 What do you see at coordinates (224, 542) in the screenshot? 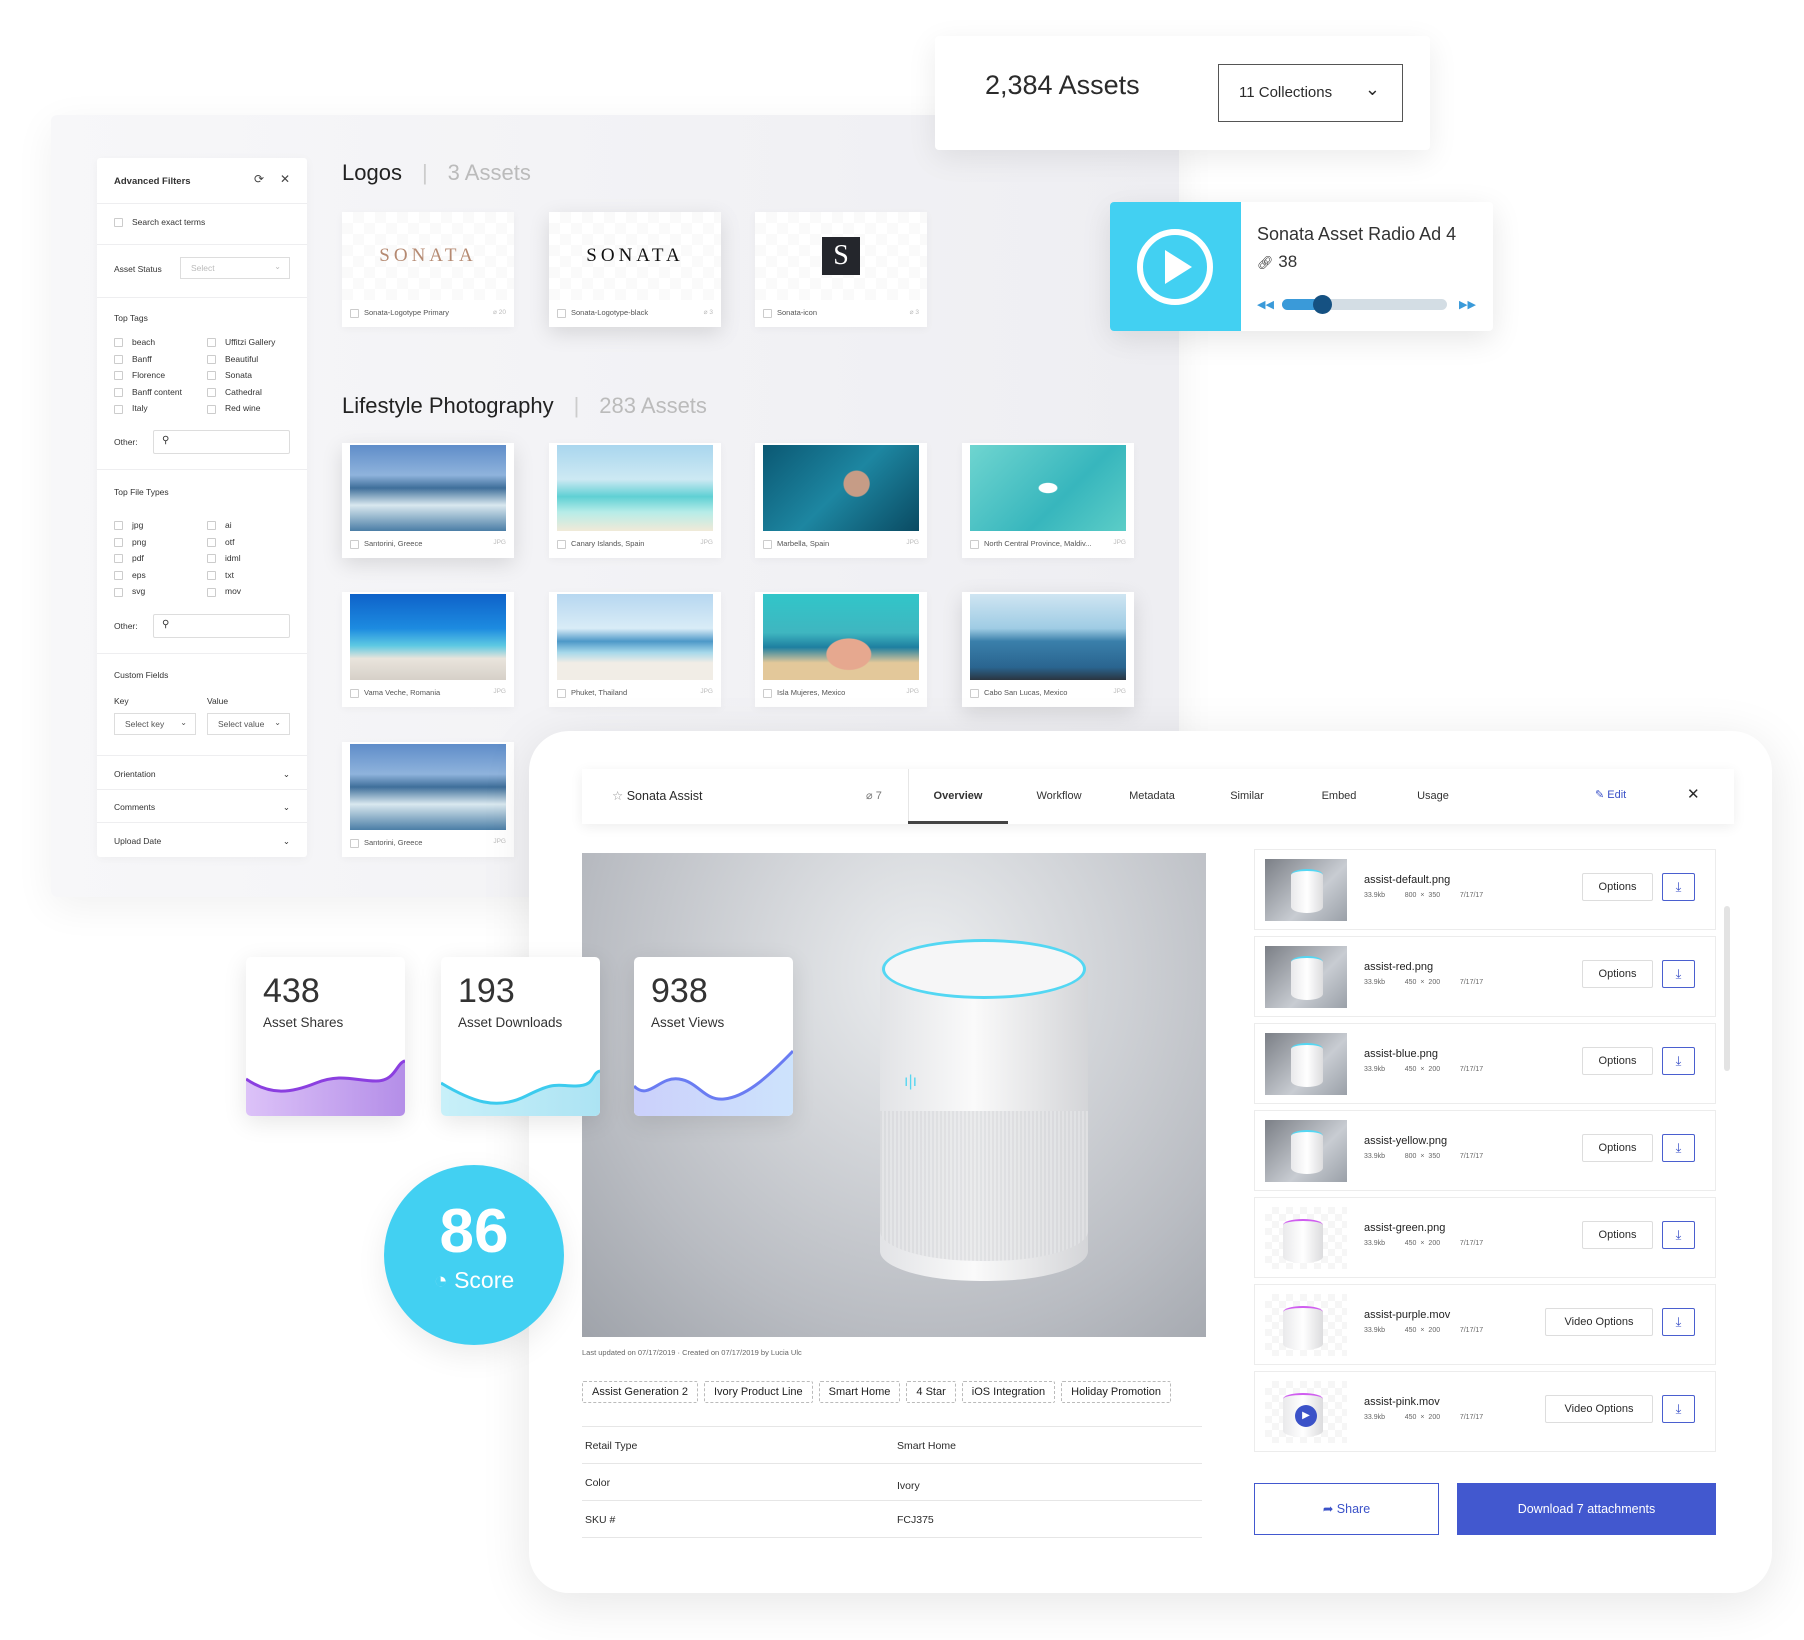
I see `filter-checkbox: otf` at bounding box center [224, 542].